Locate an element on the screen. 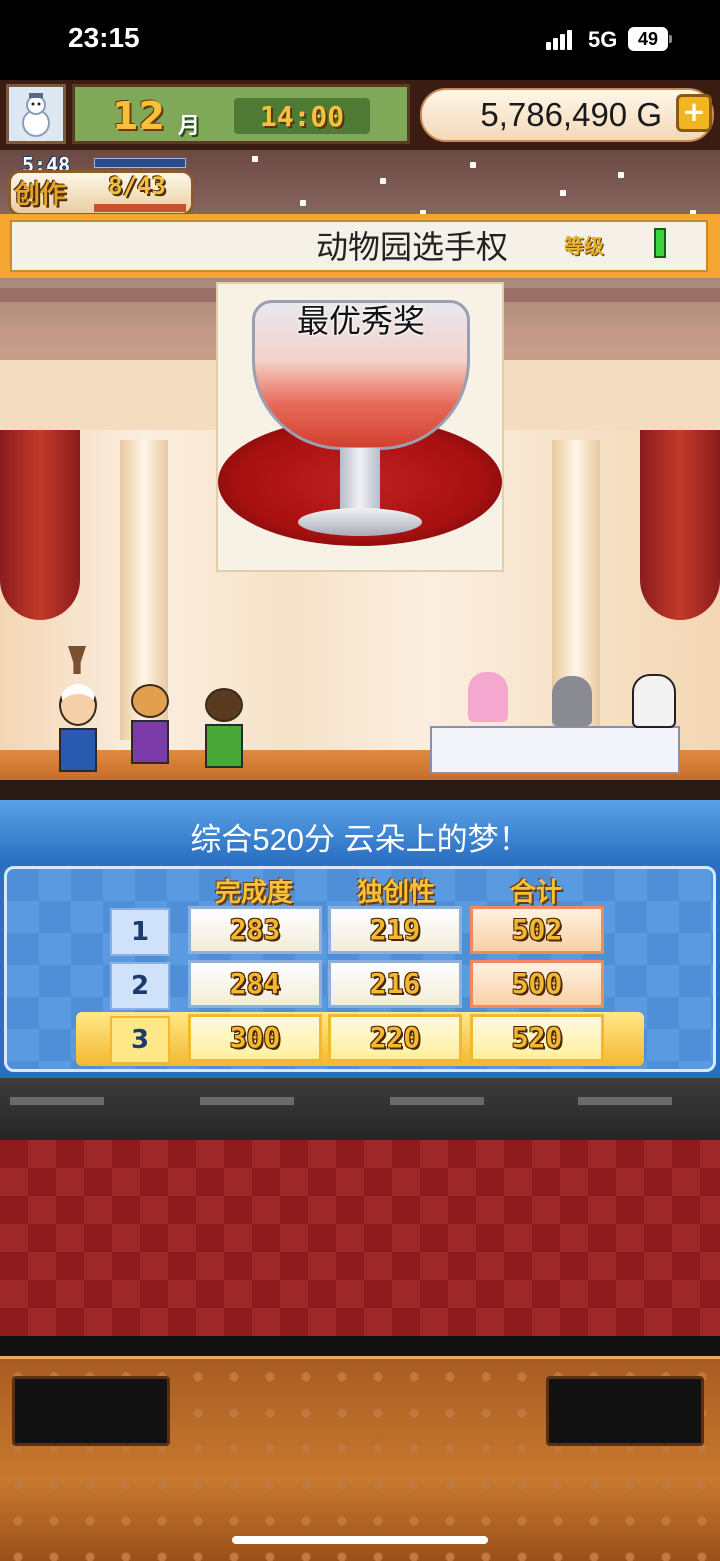  column-completion: 完成度 is located at coordinates (253, 893).